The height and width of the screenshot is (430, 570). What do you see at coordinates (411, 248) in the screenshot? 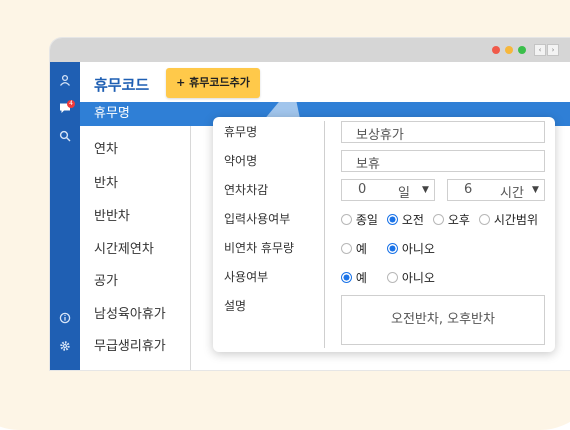
I see `radio-non-annual-no: 아니오` at bounding box center [411, 248].